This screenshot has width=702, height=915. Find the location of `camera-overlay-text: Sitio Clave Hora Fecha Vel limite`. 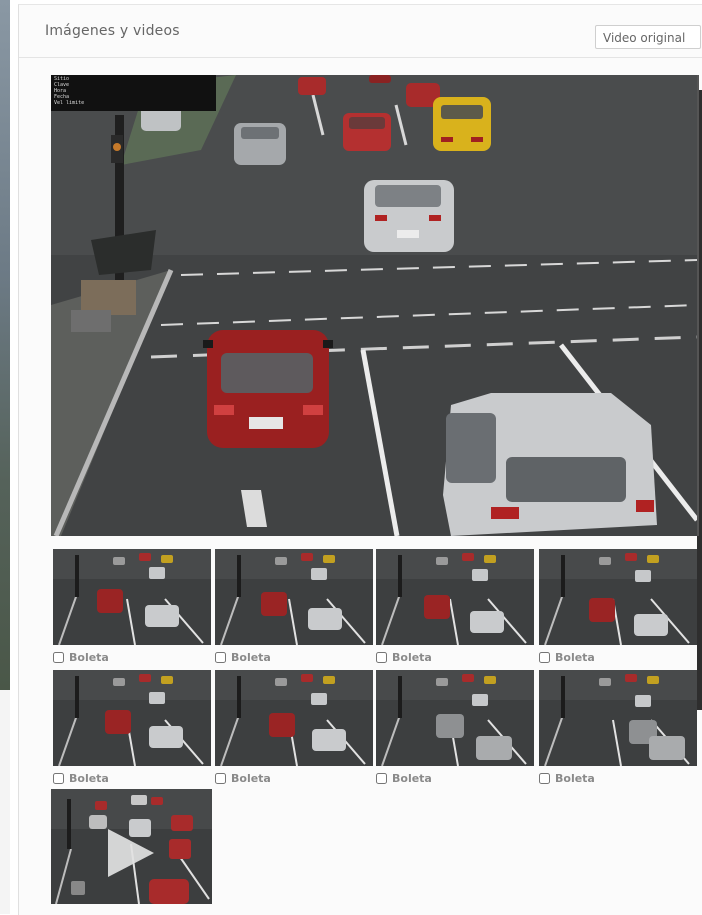

camera-overlay-text: Sitio Clave Hora Fecha Vel limite is located at coordinates (134, 91).